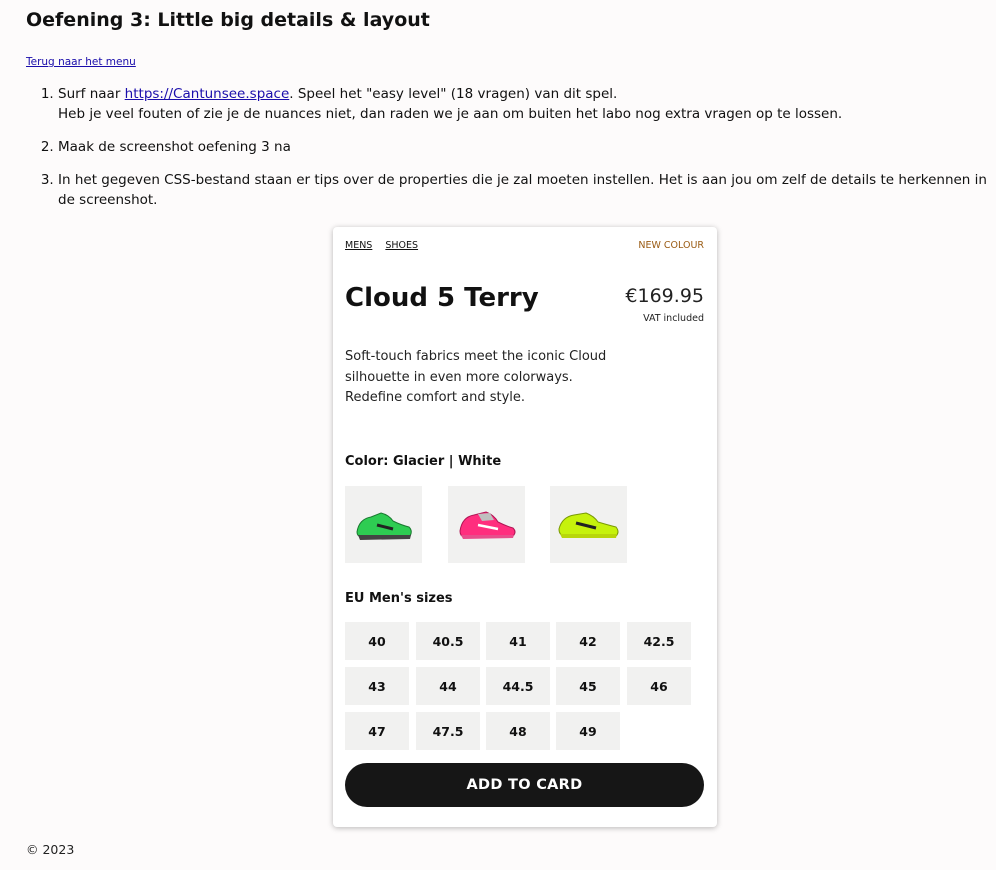  What do you see at coordinates (448, 731) in the screenshot?
I see `size-option: 47.5` at bounding box center [448, 731].